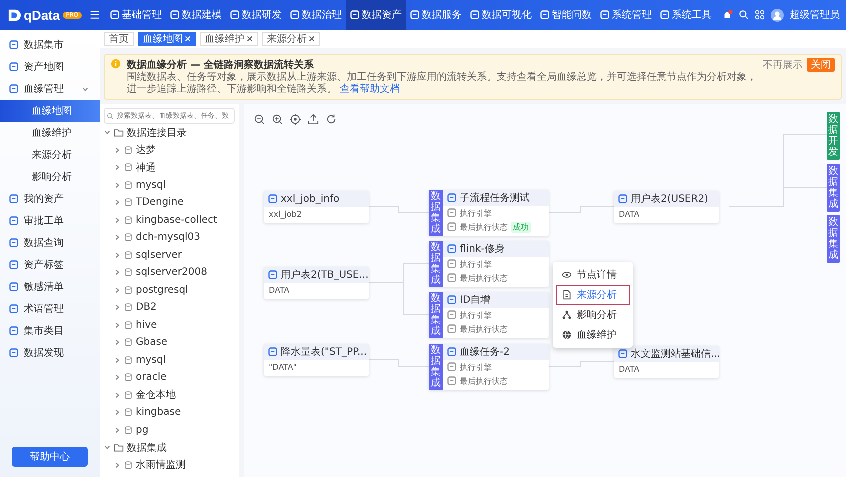 Image resolution: width=846 pixels, height=477 pixels. I want to click on page-tab: 血缘地图, so click(167, 39).